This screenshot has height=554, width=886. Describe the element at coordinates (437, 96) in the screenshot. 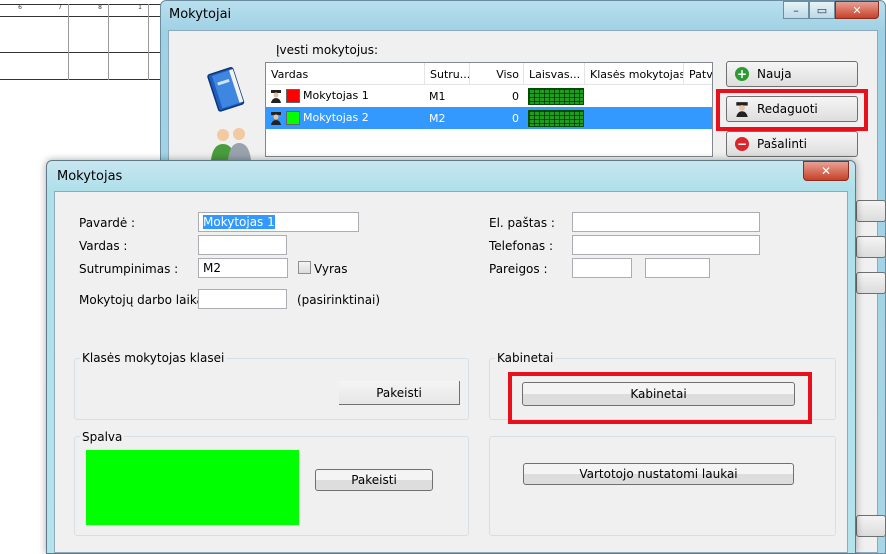

I see `teacher-short: M1` at that location.